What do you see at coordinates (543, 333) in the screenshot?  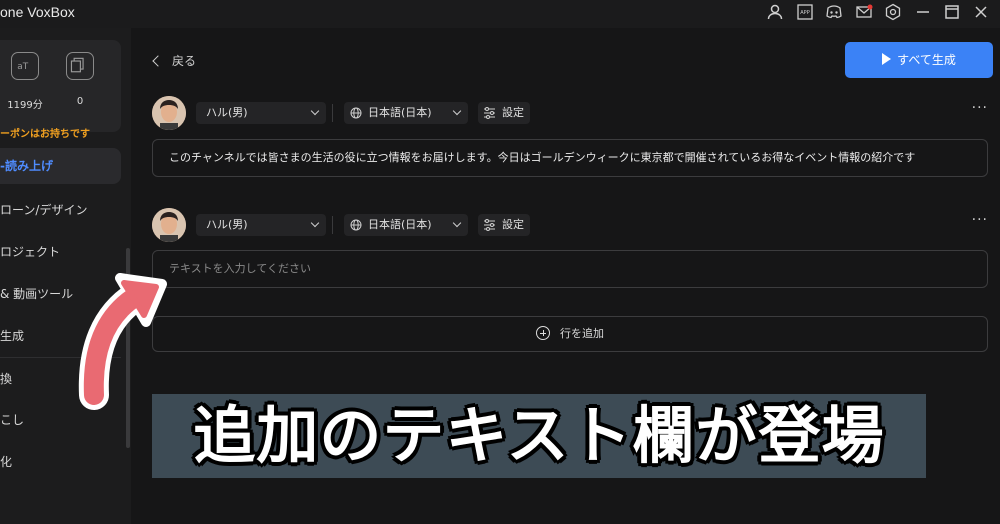 I see `plus-circle-icon` at bounding box center [543, 333].